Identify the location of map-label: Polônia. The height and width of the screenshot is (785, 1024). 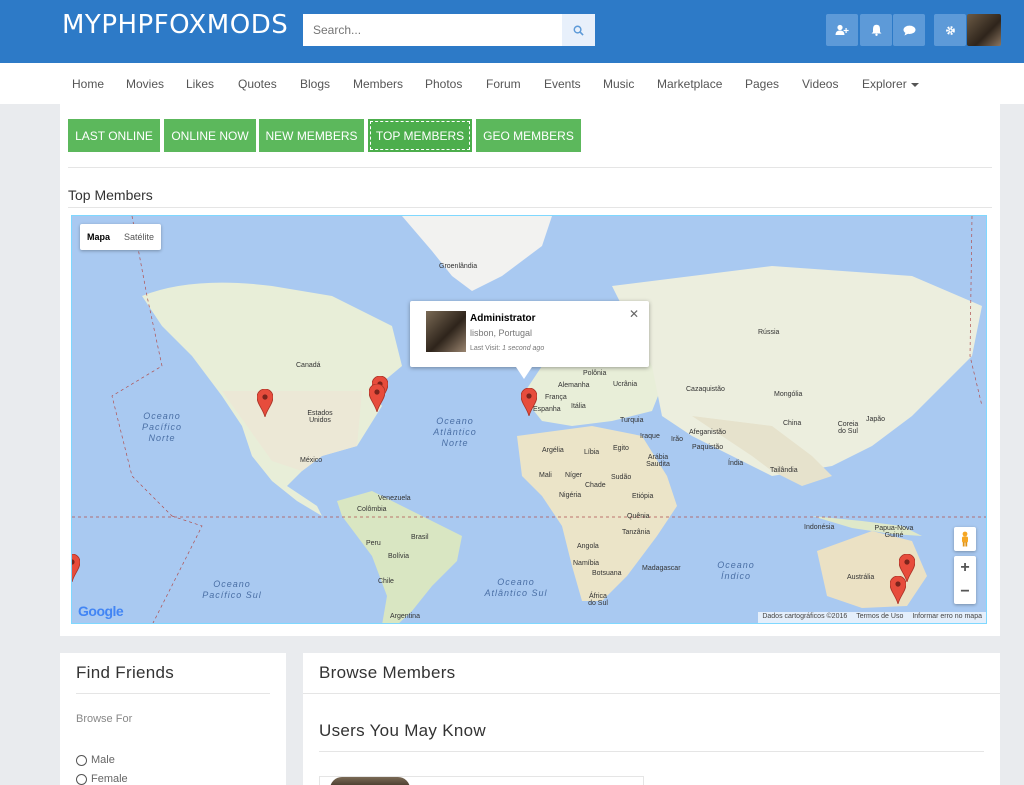
(595, 373).